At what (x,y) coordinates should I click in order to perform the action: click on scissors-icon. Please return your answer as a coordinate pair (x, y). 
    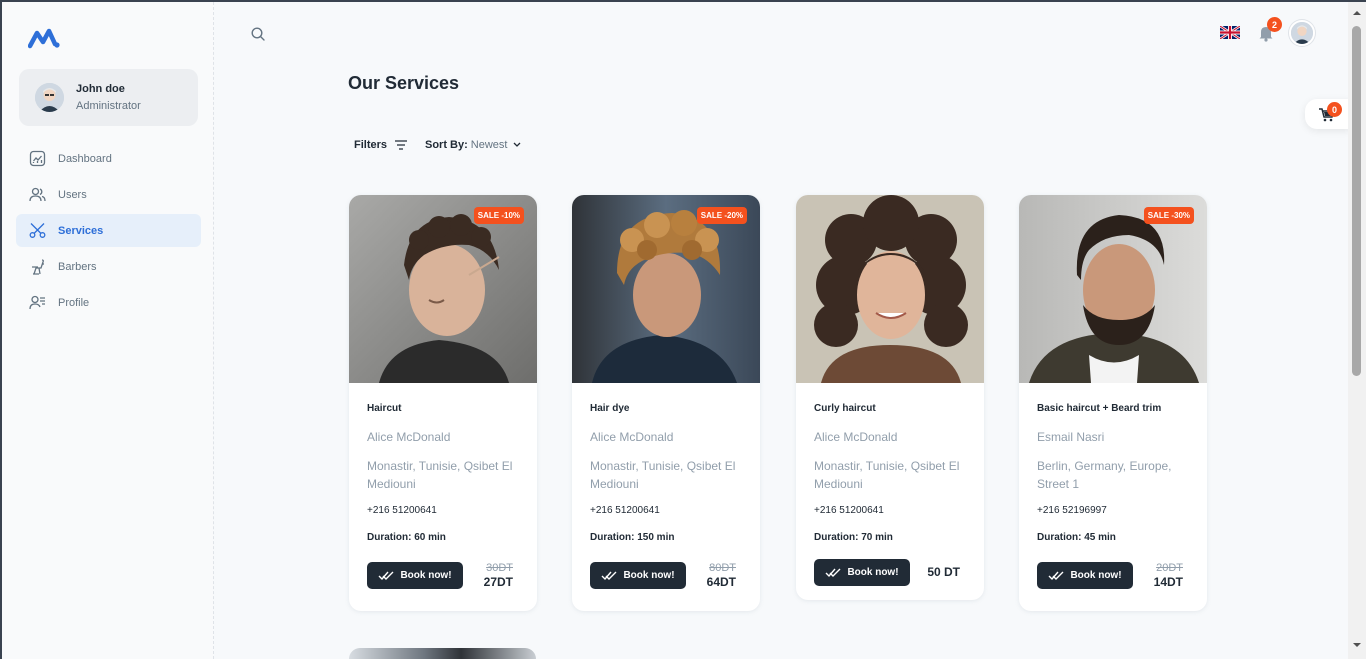
    Looking at the image, I should click on (37, 230).